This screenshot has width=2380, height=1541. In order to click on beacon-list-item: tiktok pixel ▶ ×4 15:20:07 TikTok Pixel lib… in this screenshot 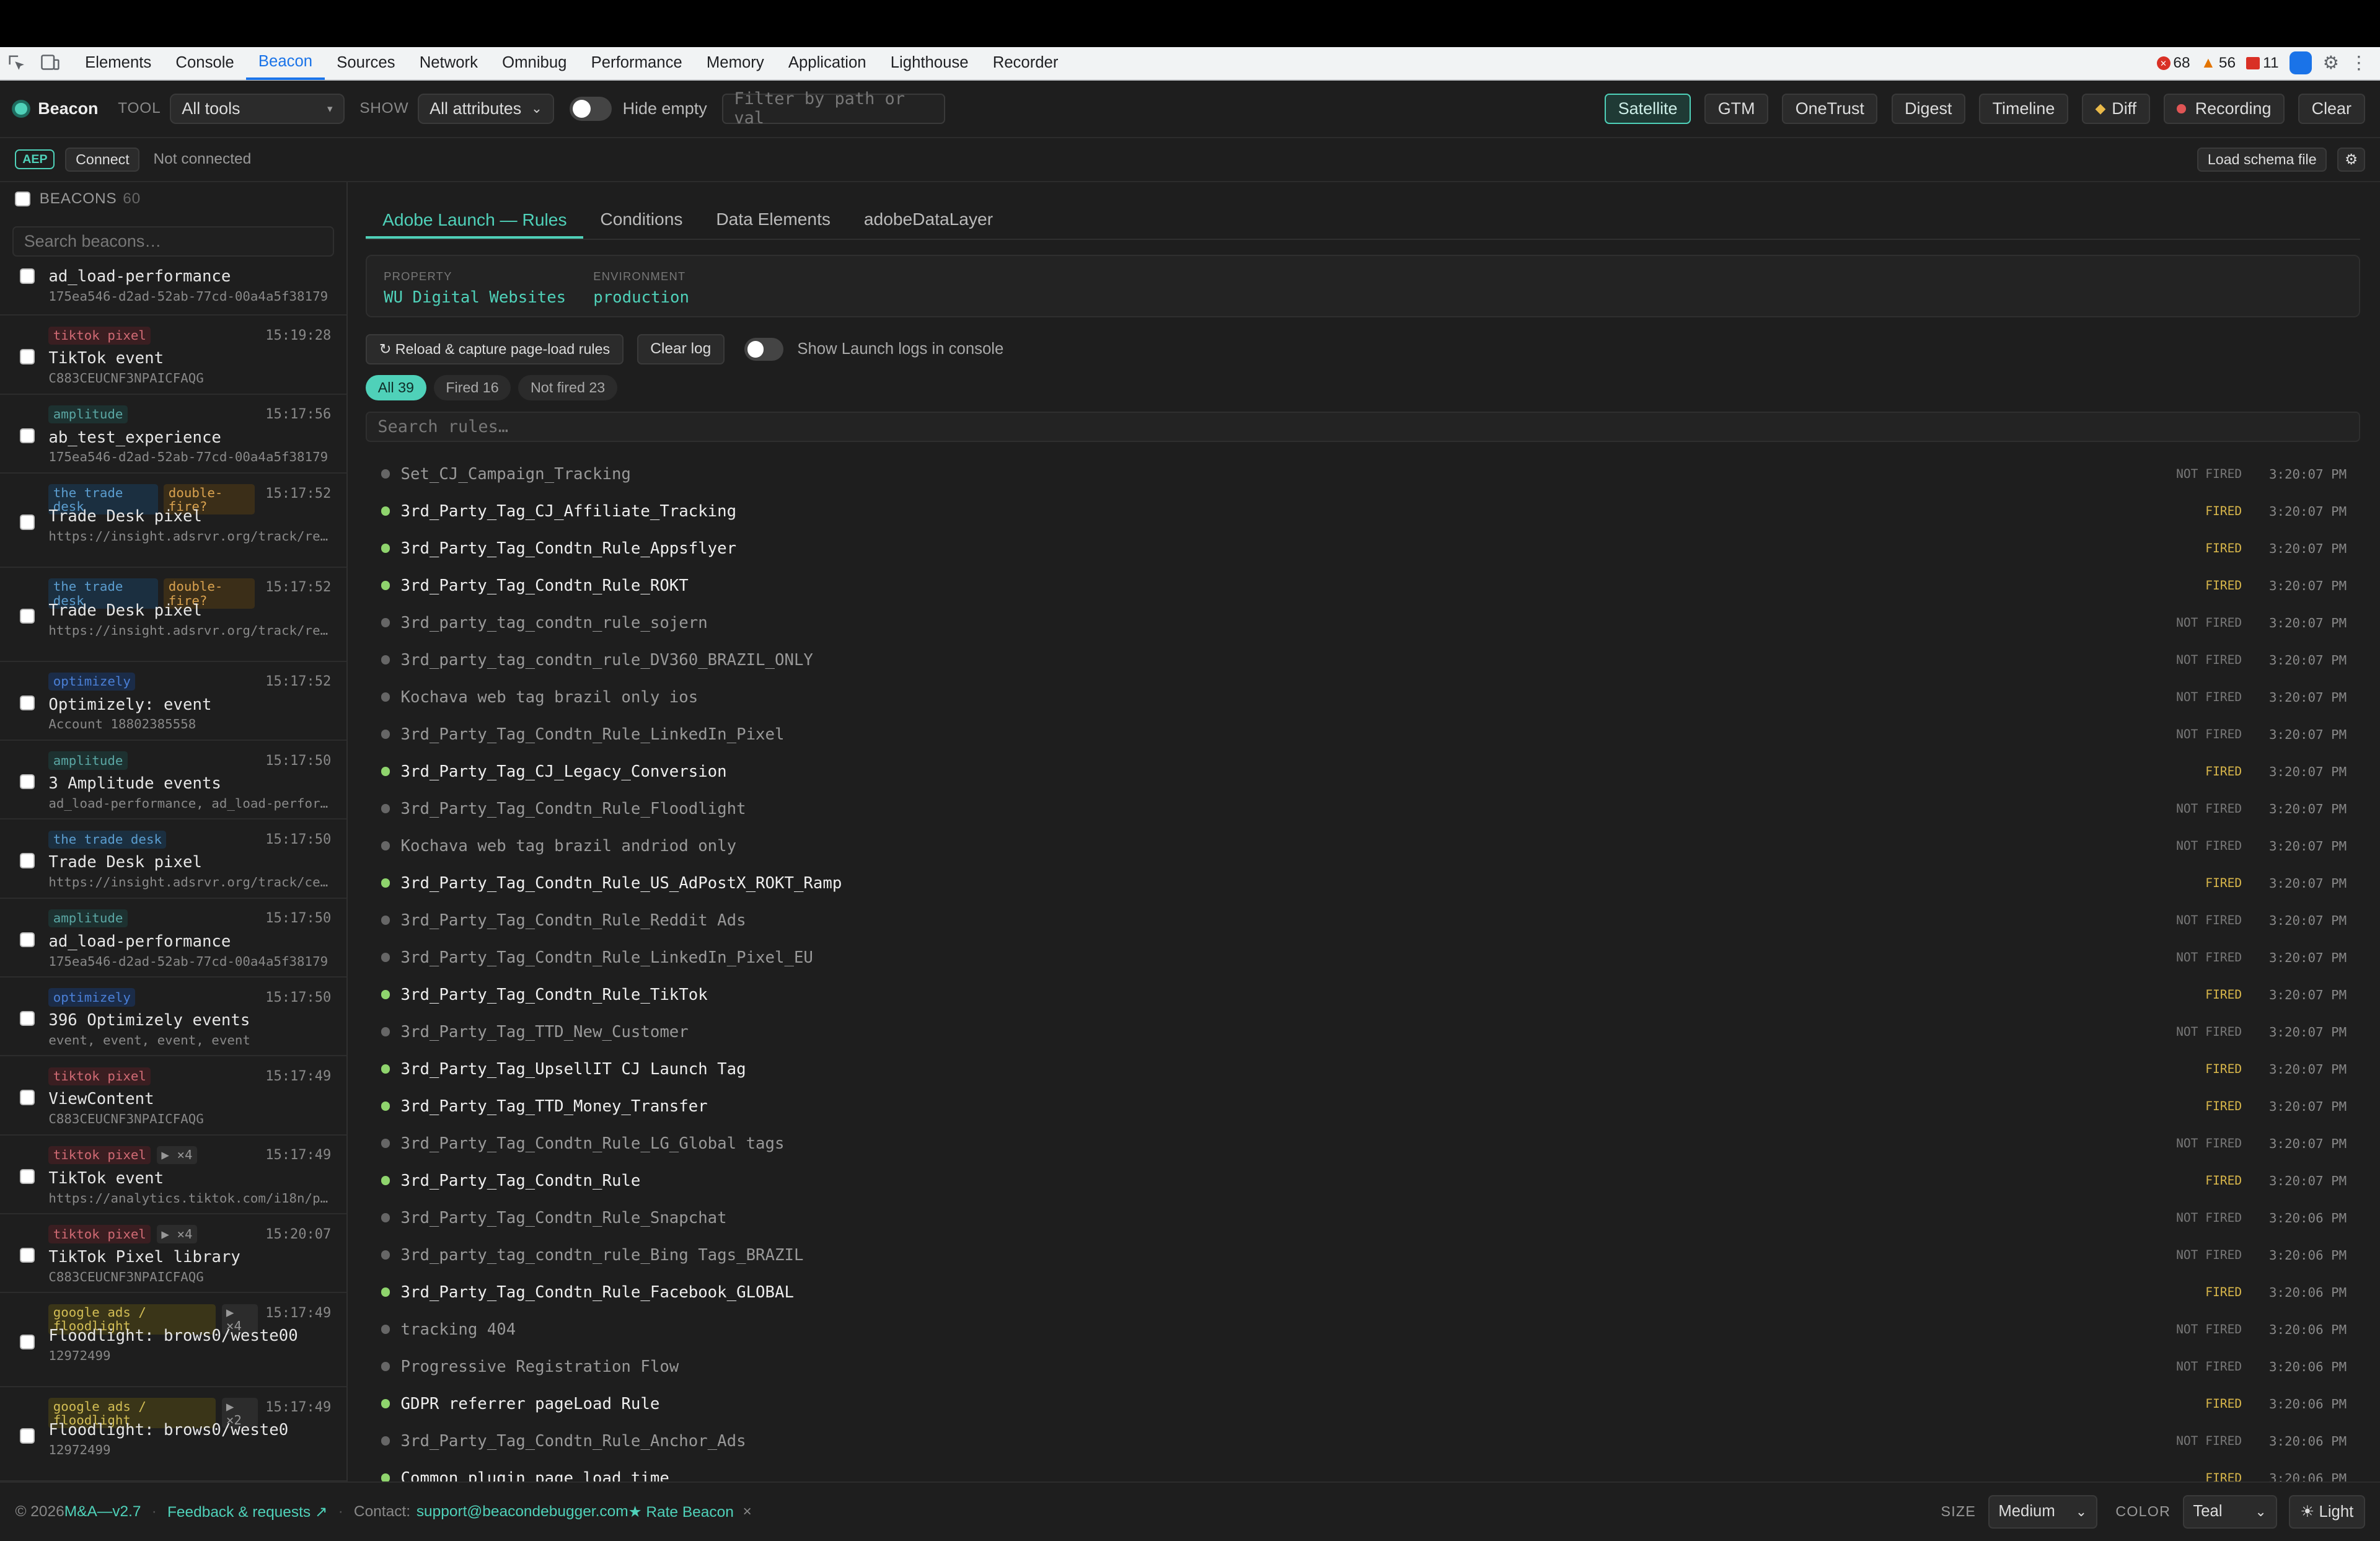, I will do `click(173, 1254)`.